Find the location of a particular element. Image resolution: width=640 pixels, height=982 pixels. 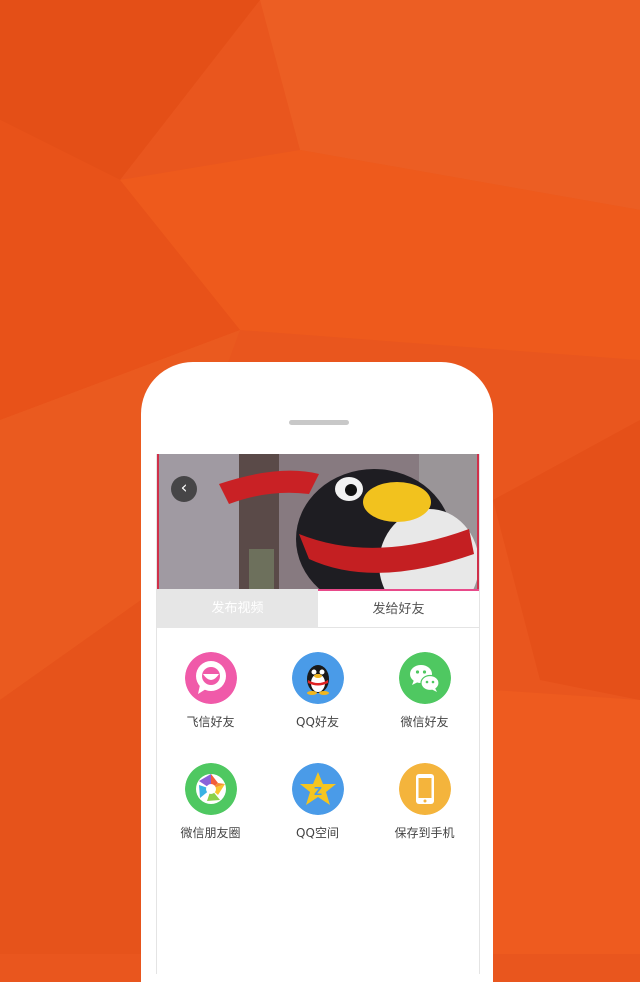

share-save-to-phone: 保存到手机 is located at coordinates (424, 802).